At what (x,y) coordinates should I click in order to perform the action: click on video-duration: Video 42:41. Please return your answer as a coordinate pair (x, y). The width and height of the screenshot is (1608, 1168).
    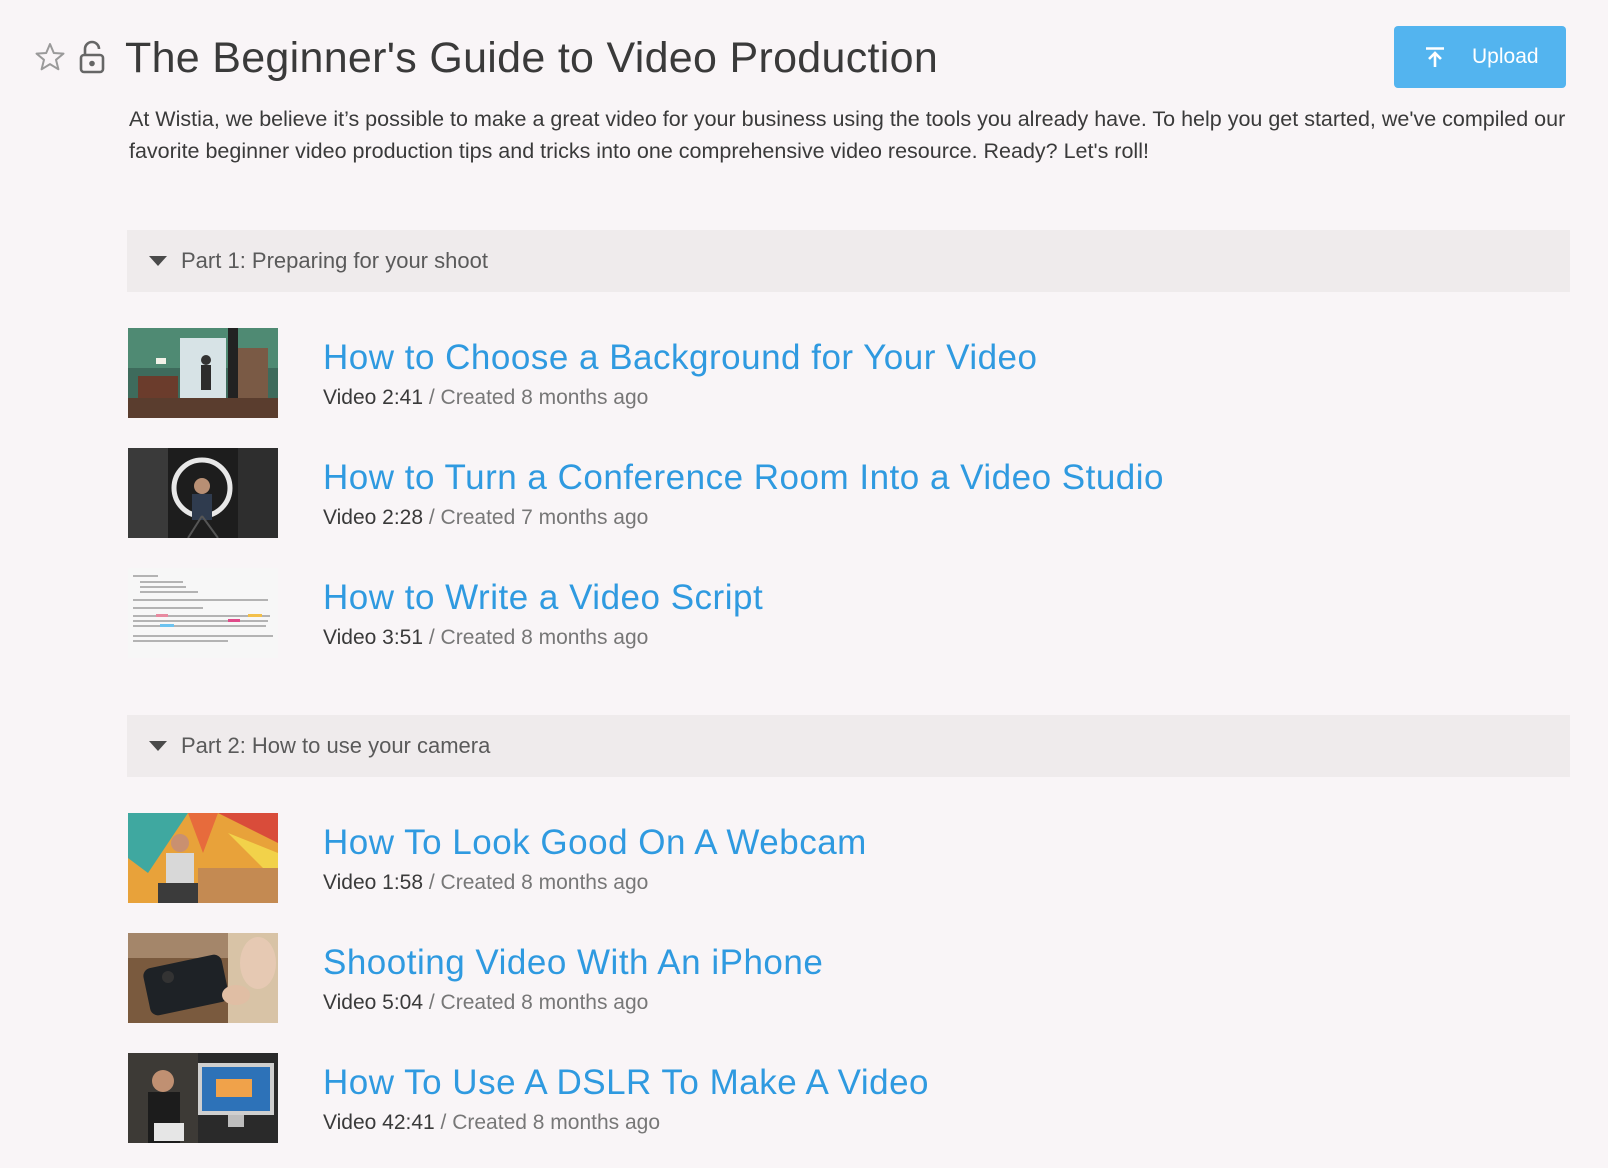
    Looking at the image, I should click on (379, 1122).